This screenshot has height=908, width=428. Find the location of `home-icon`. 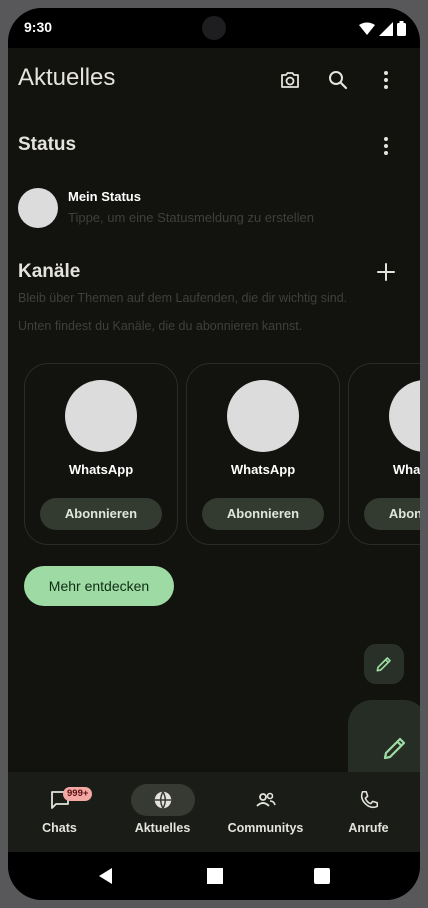

home-icon is located at coordinates (215, 876).